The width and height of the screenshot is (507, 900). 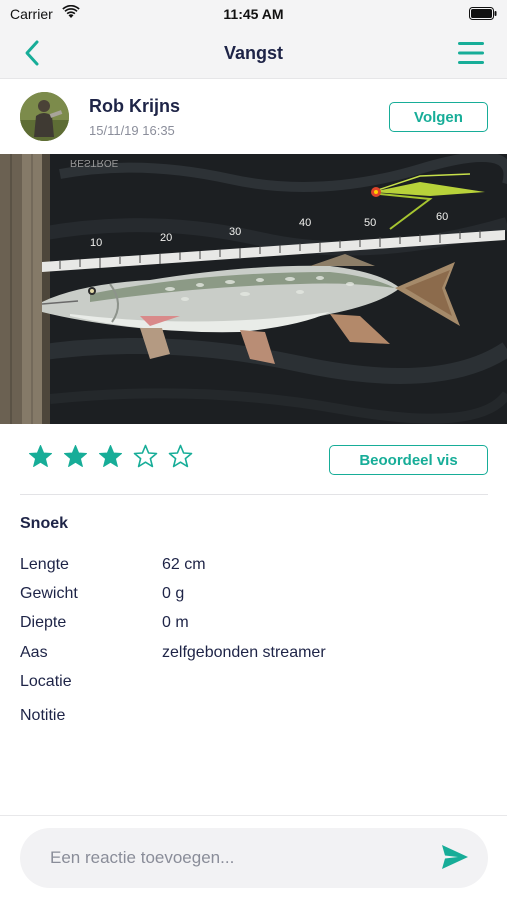 What do you see at coordinates (442, 217) in the screenshot?
I see `svg-text: 60` at bounding box center [442, 217].